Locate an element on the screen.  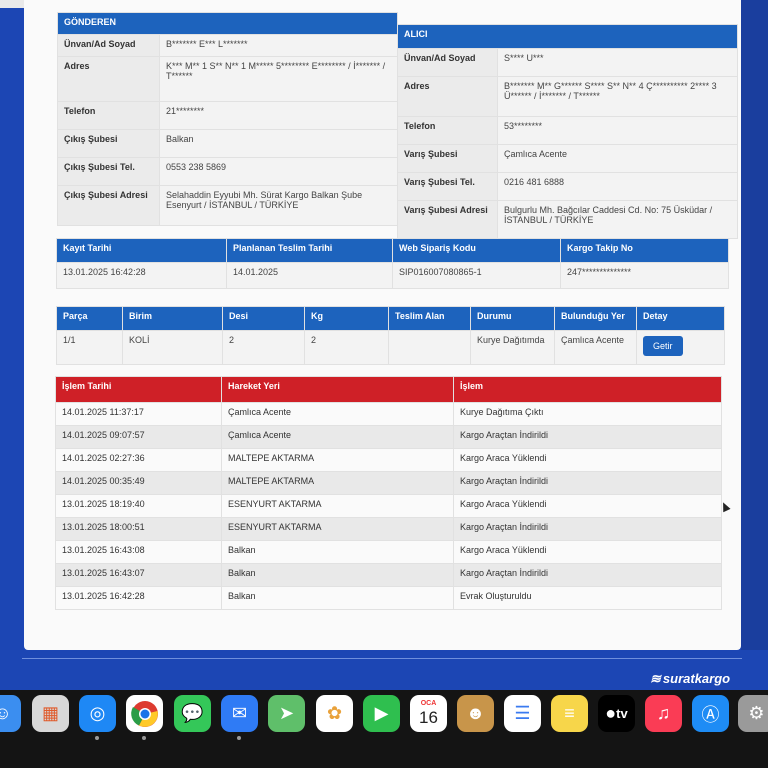
operation-header: İşlem is located at coordinates (587, 389).